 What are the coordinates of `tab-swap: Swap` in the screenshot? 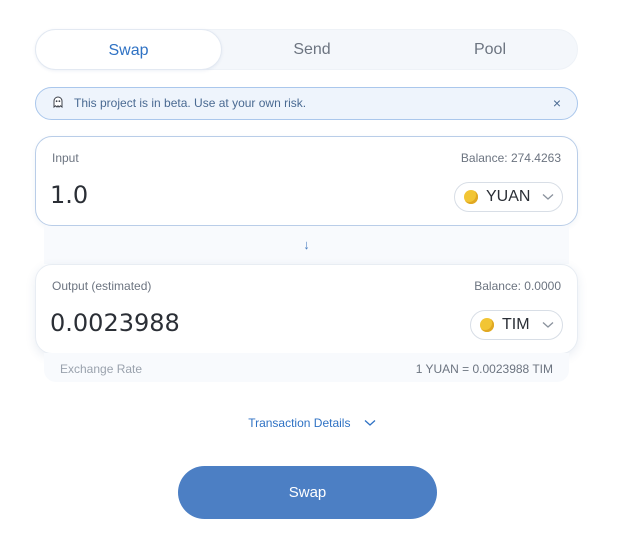 It's located at (128, 49).